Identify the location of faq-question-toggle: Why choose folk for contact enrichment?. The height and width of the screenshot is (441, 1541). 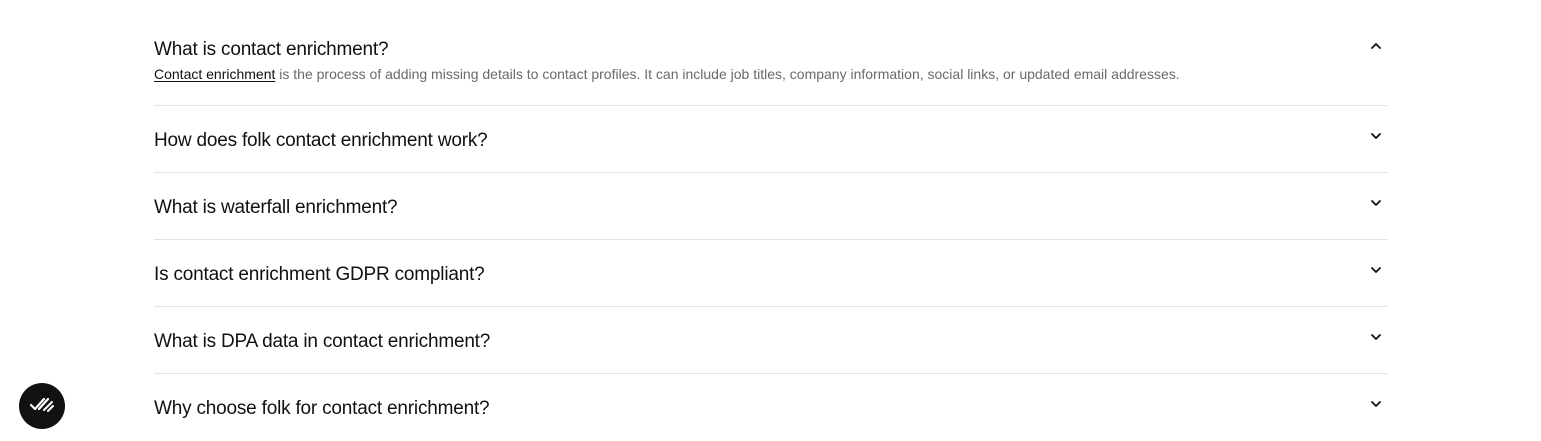
(771, 407).